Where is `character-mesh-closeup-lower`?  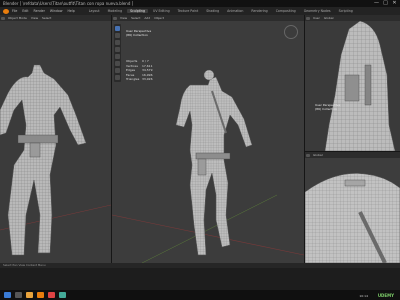
character-mesh-closeup-lower is located at coordinates (352, 218).